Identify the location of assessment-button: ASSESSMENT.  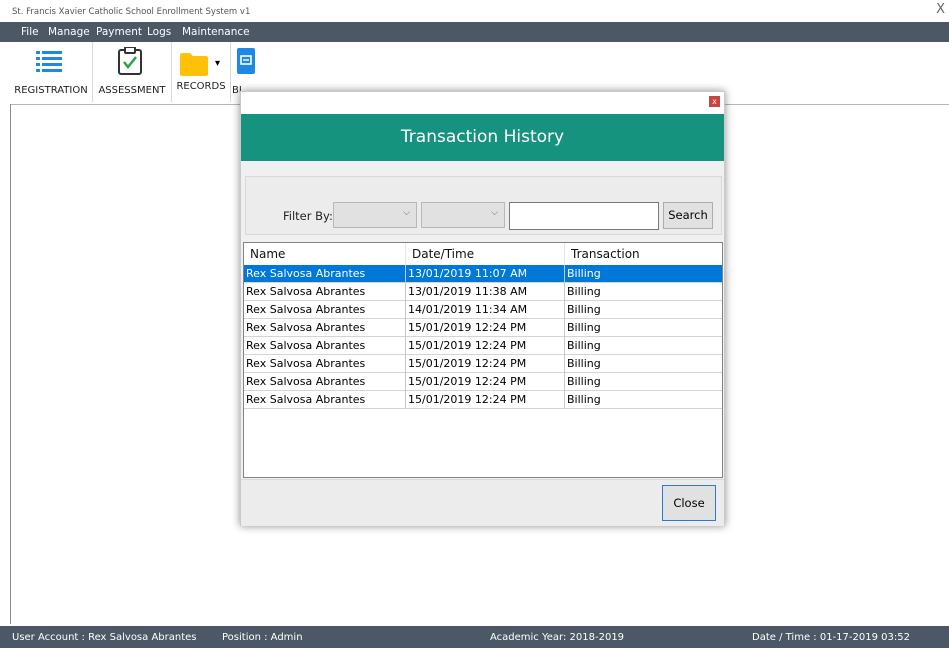
(132, 72).